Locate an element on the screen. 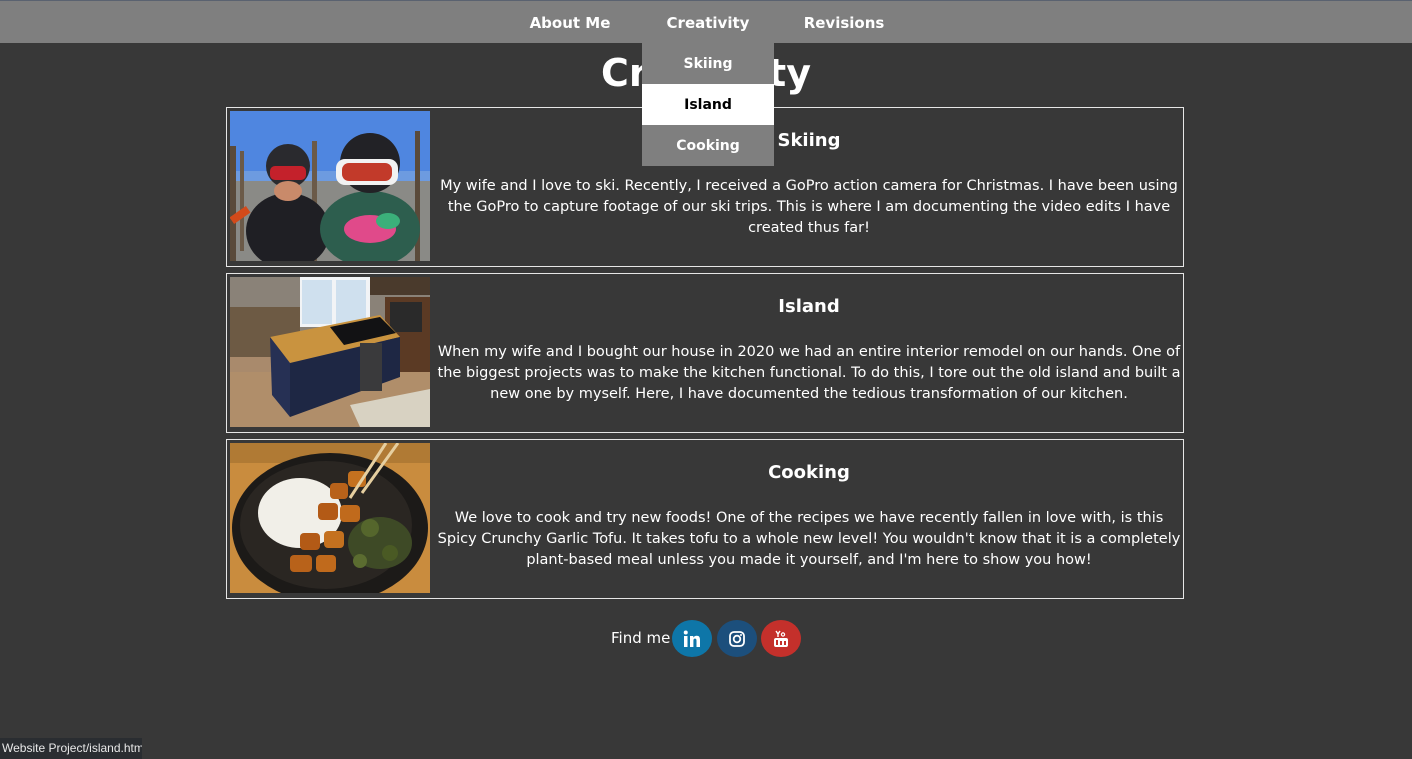 The width and height of the screenshot is (1412, 759). card-title: Skiing is located at coordinates (809, 140).